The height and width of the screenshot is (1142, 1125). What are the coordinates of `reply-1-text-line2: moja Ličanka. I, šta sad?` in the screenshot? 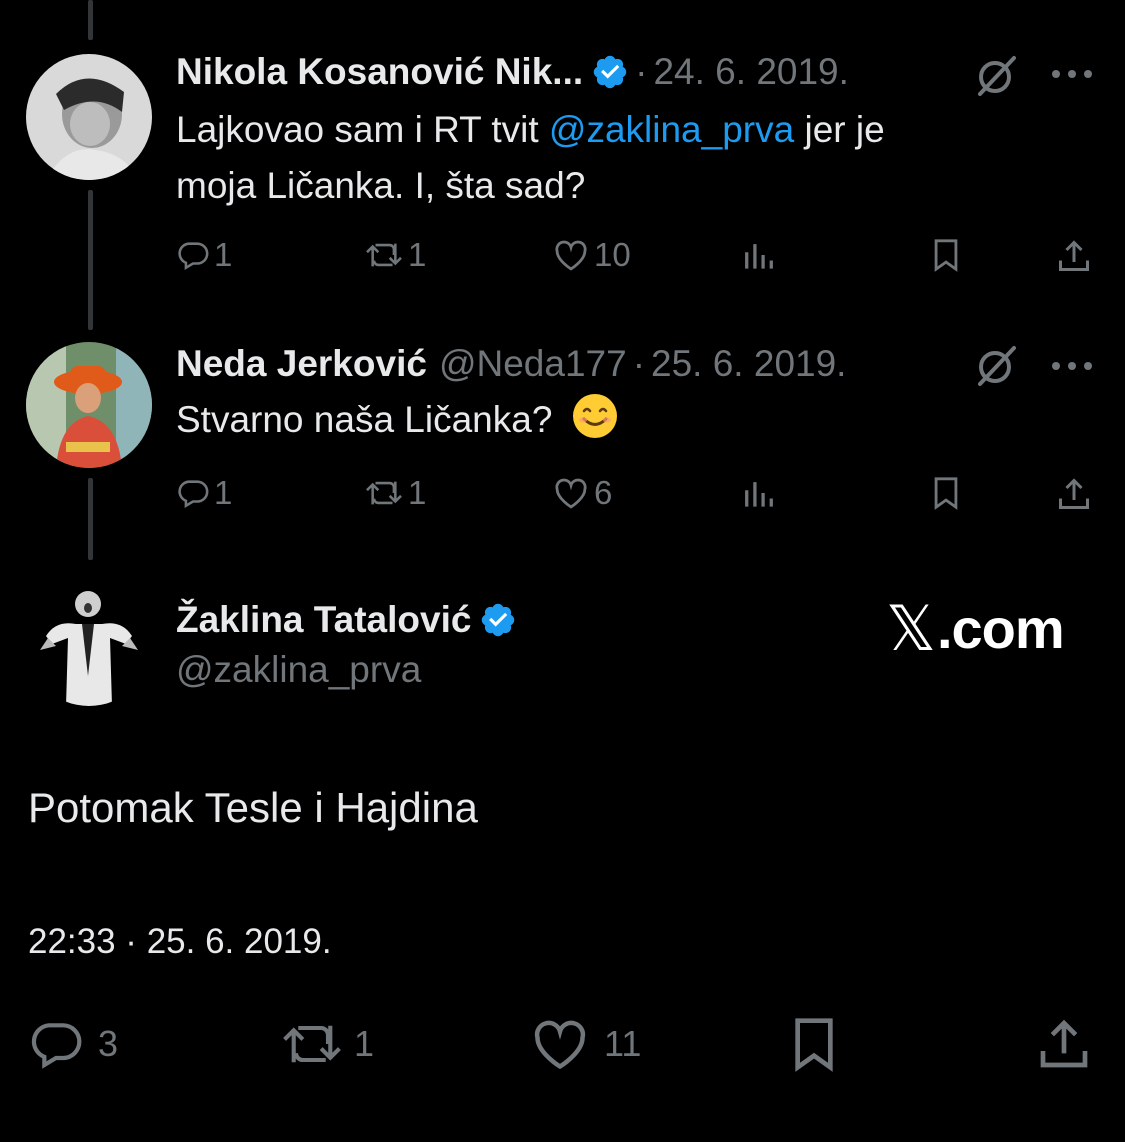 It's located at (381, 185).